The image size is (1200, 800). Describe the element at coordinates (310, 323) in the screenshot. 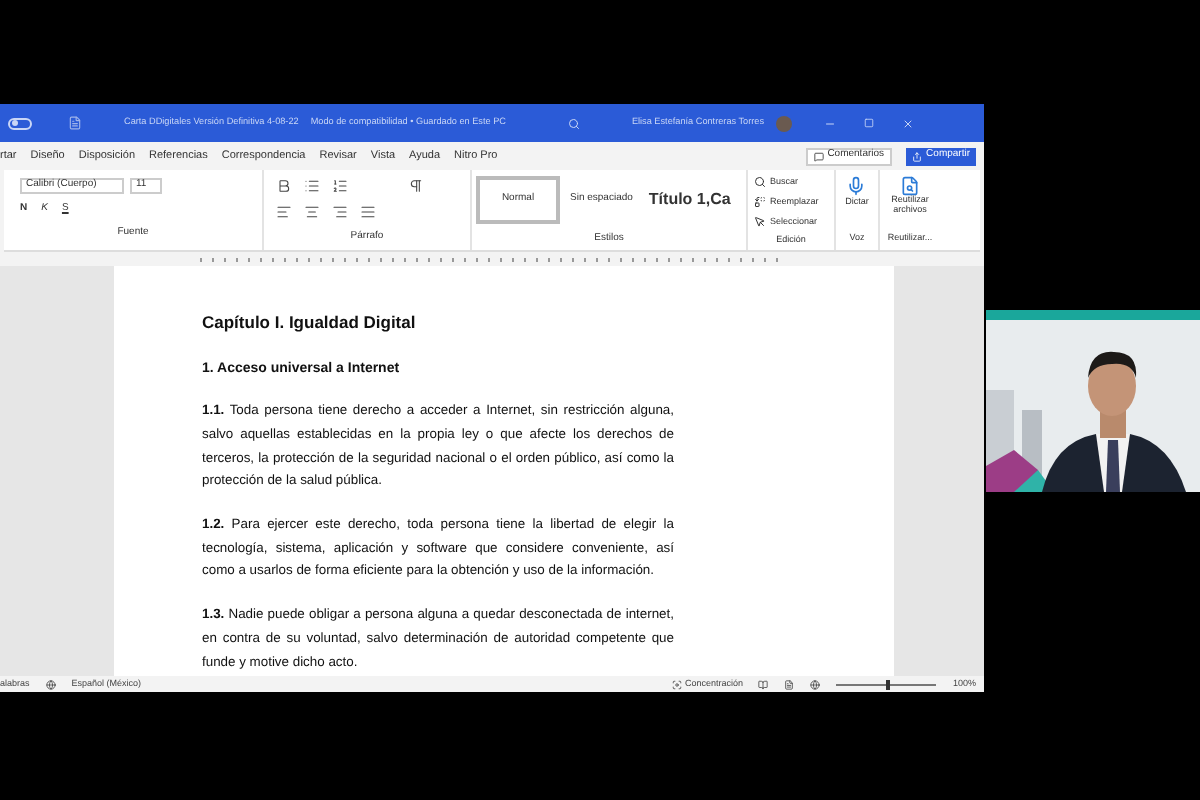

I see `chapter-heading: Capítulo I. Igualdad Digital` at that location.